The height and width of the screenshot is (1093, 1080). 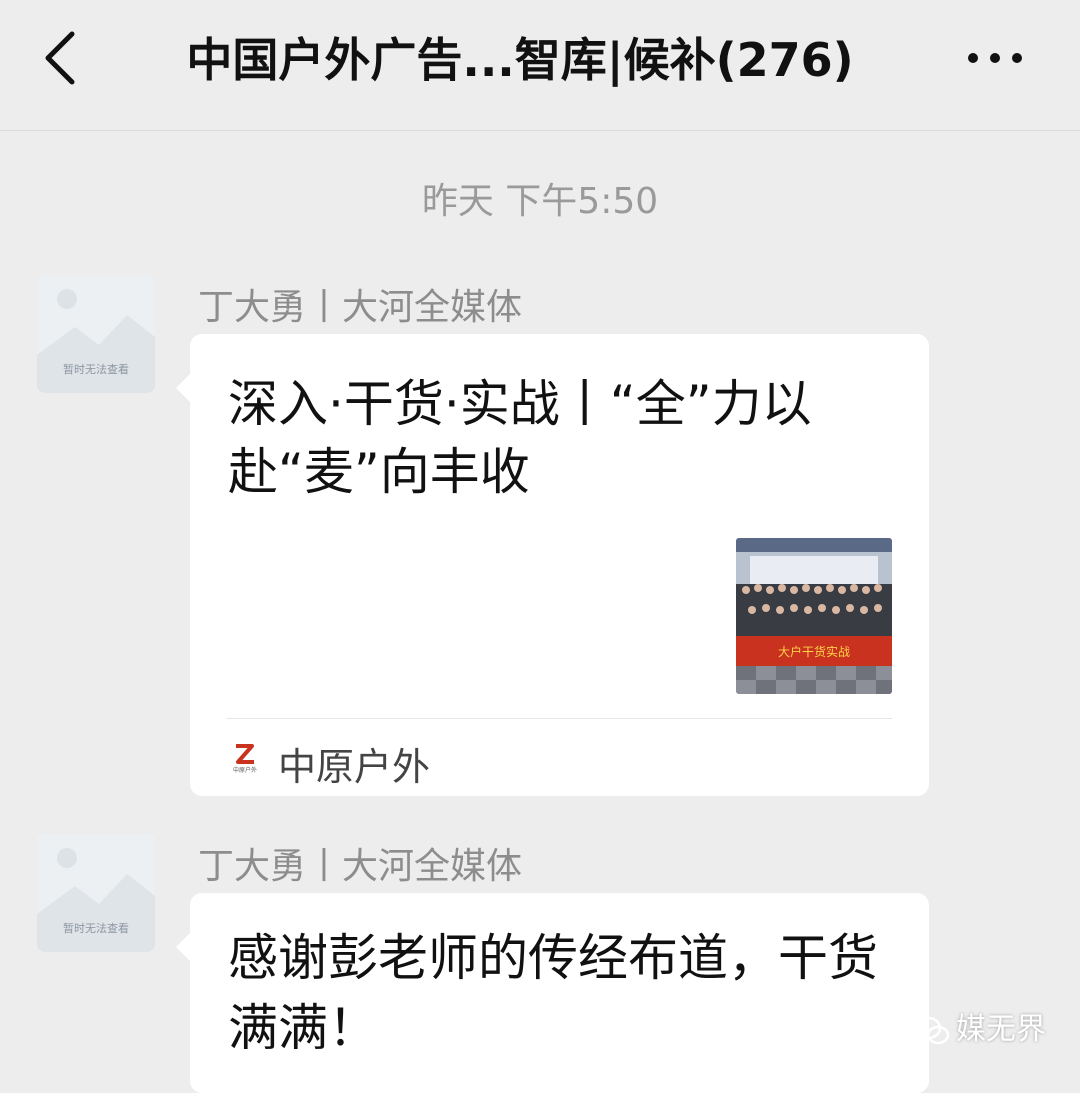 What do you see at coordinates (520, 438) in the screenshot?
I see `article-title: 深入·干货·实战丨“全”力以赴“麦”向丰收` at bounding box center [520, 438].